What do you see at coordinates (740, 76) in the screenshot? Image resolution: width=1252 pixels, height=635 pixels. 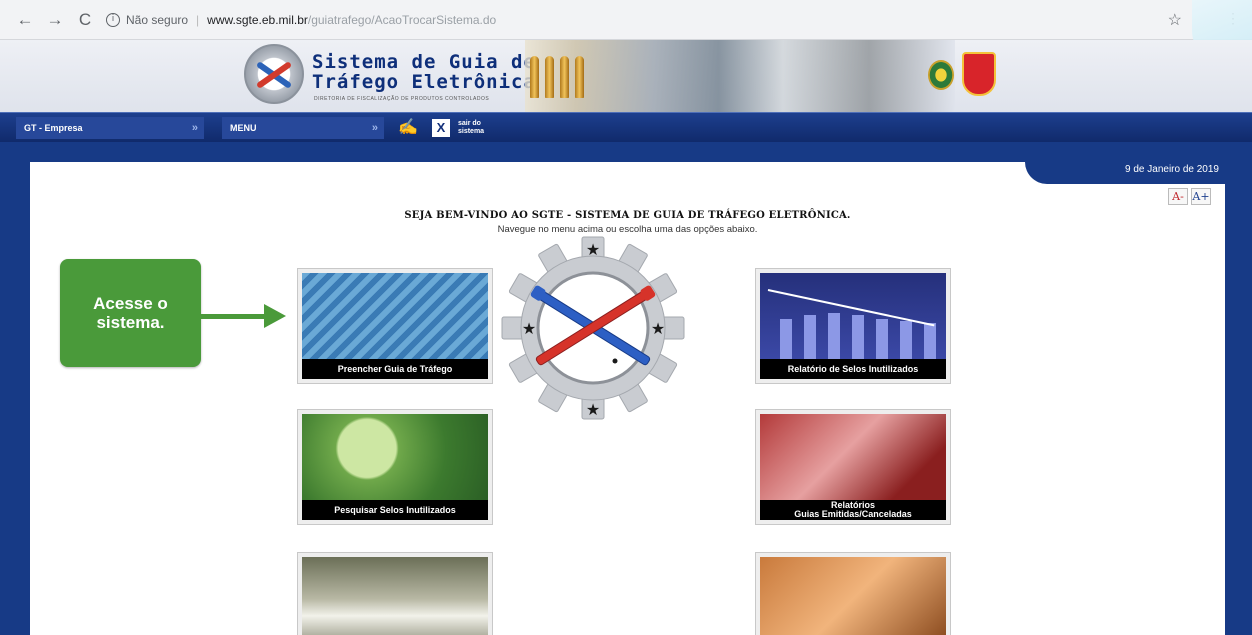 I see `header-banner-image` at bounding box center [740, 76].